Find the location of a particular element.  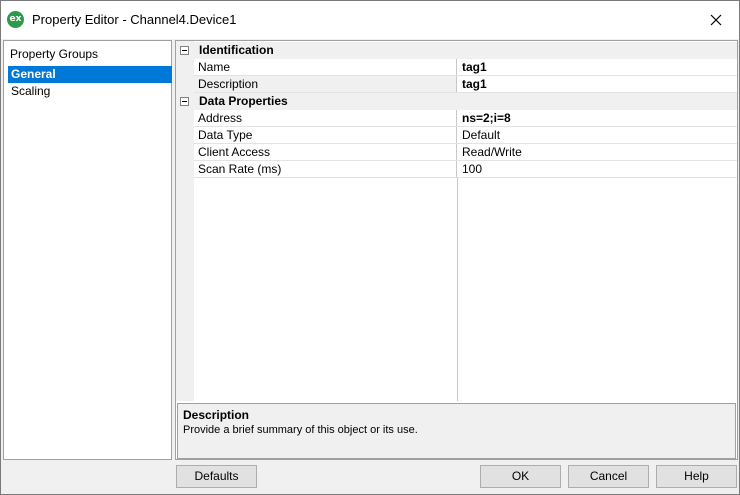

property-groups-header: Property Groups is located at coordinates (54, 54).